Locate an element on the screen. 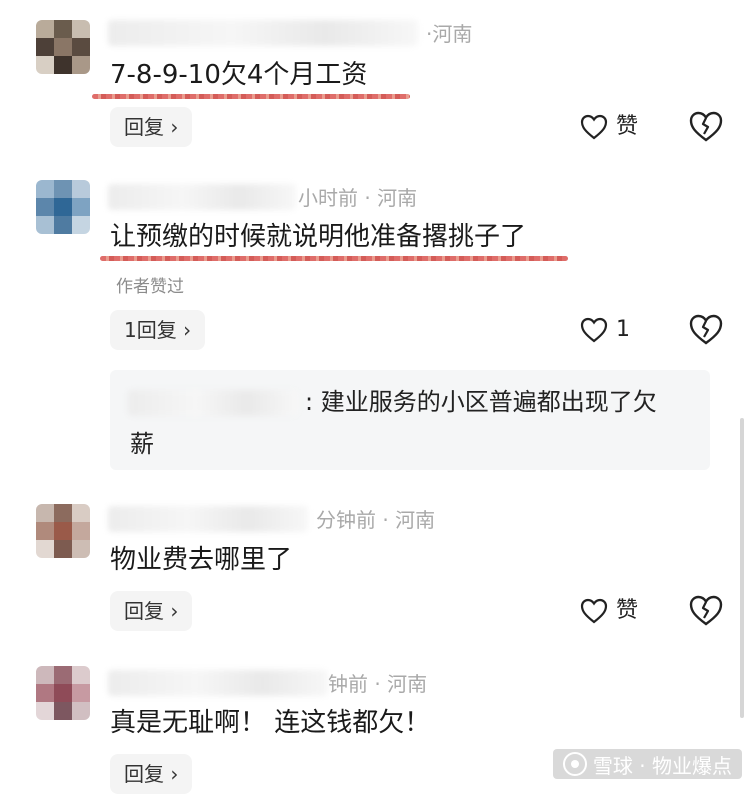  sub-reply-text: : 建业服务的小区普遍都出现了欠 is located at coordinates (481, 402).